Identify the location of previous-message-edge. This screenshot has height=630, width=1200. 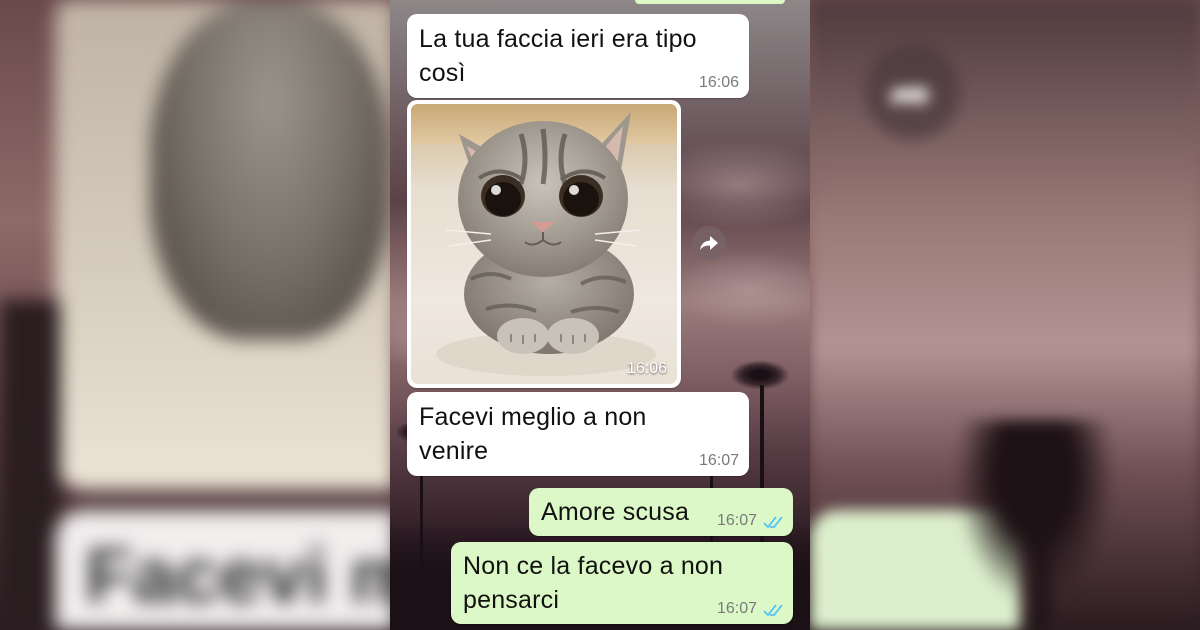
(710, 2).